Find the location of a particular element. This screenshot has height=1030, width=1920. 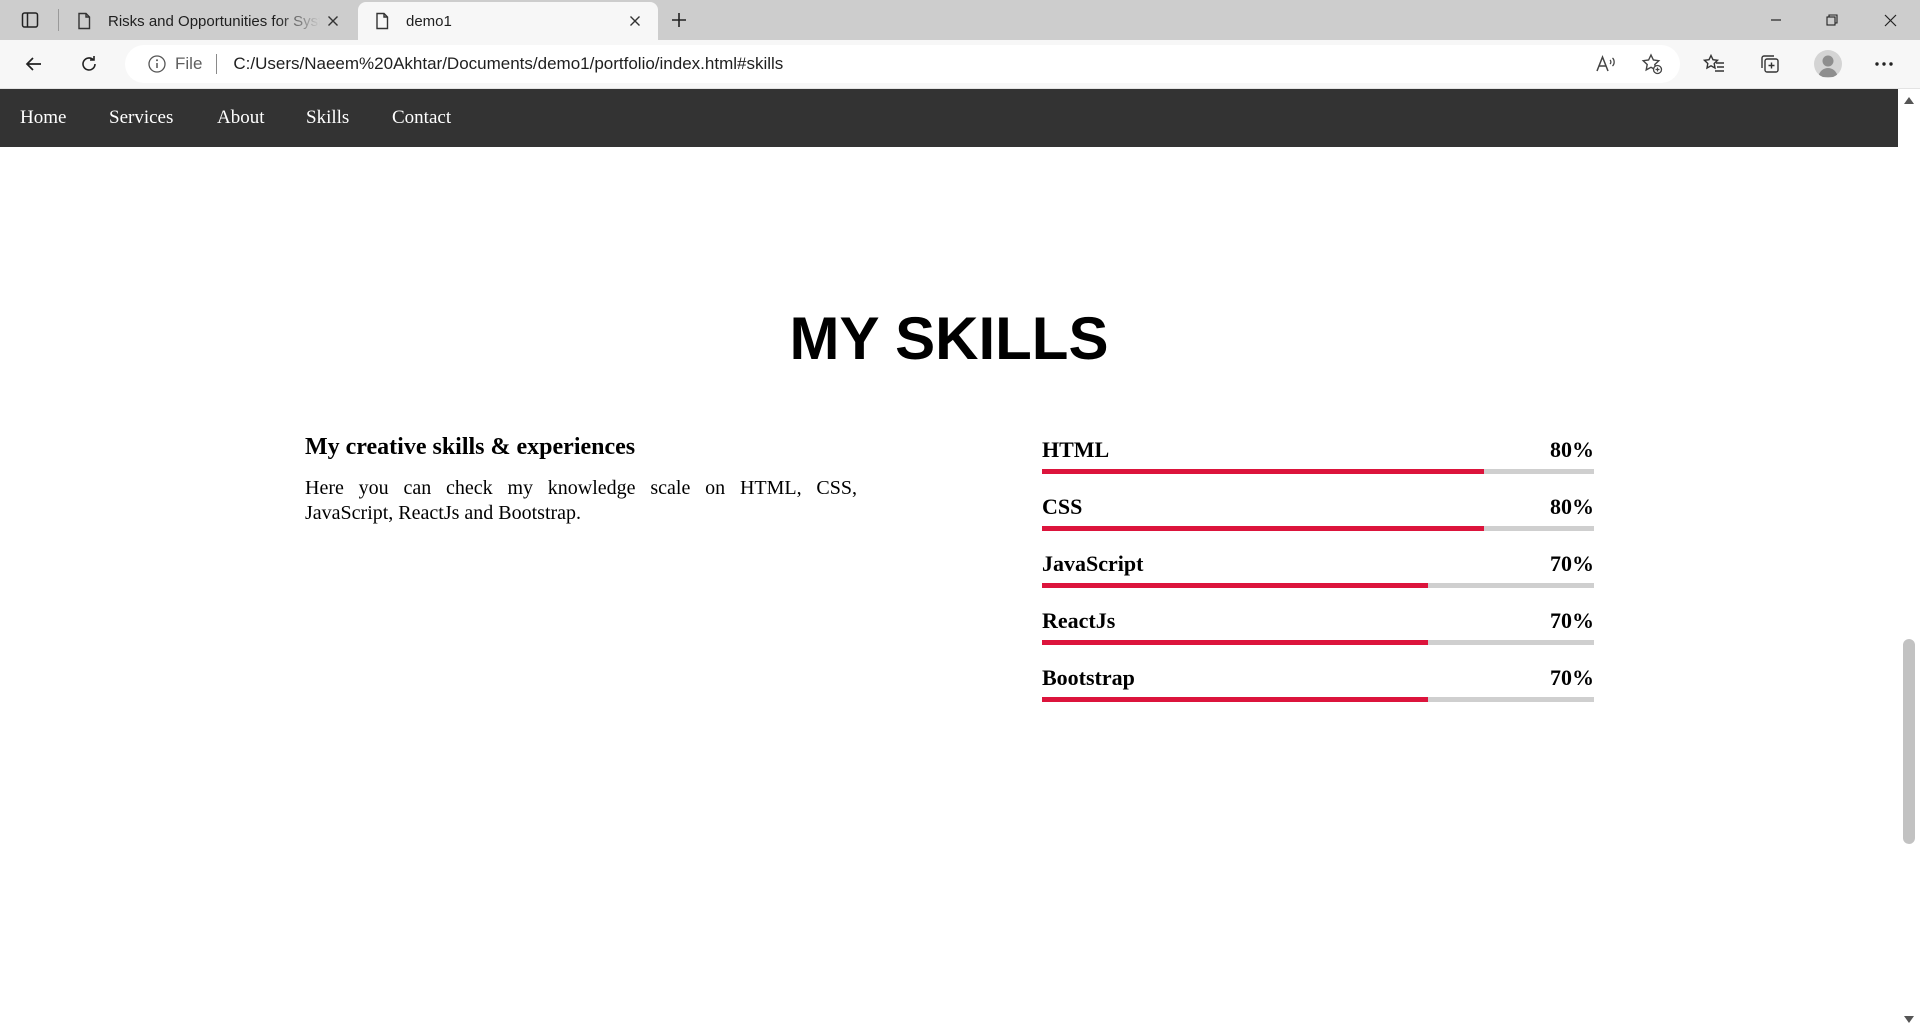

site-navbar: Home Services About Skills Contact is located at coordinates (949, 118).